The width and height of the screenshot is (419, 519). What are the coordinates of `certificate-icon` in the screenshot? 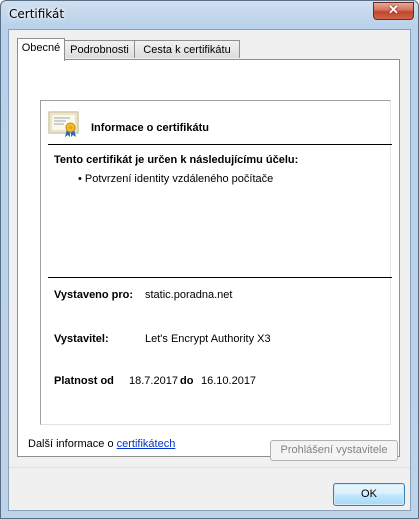 It's located at (63, 124).